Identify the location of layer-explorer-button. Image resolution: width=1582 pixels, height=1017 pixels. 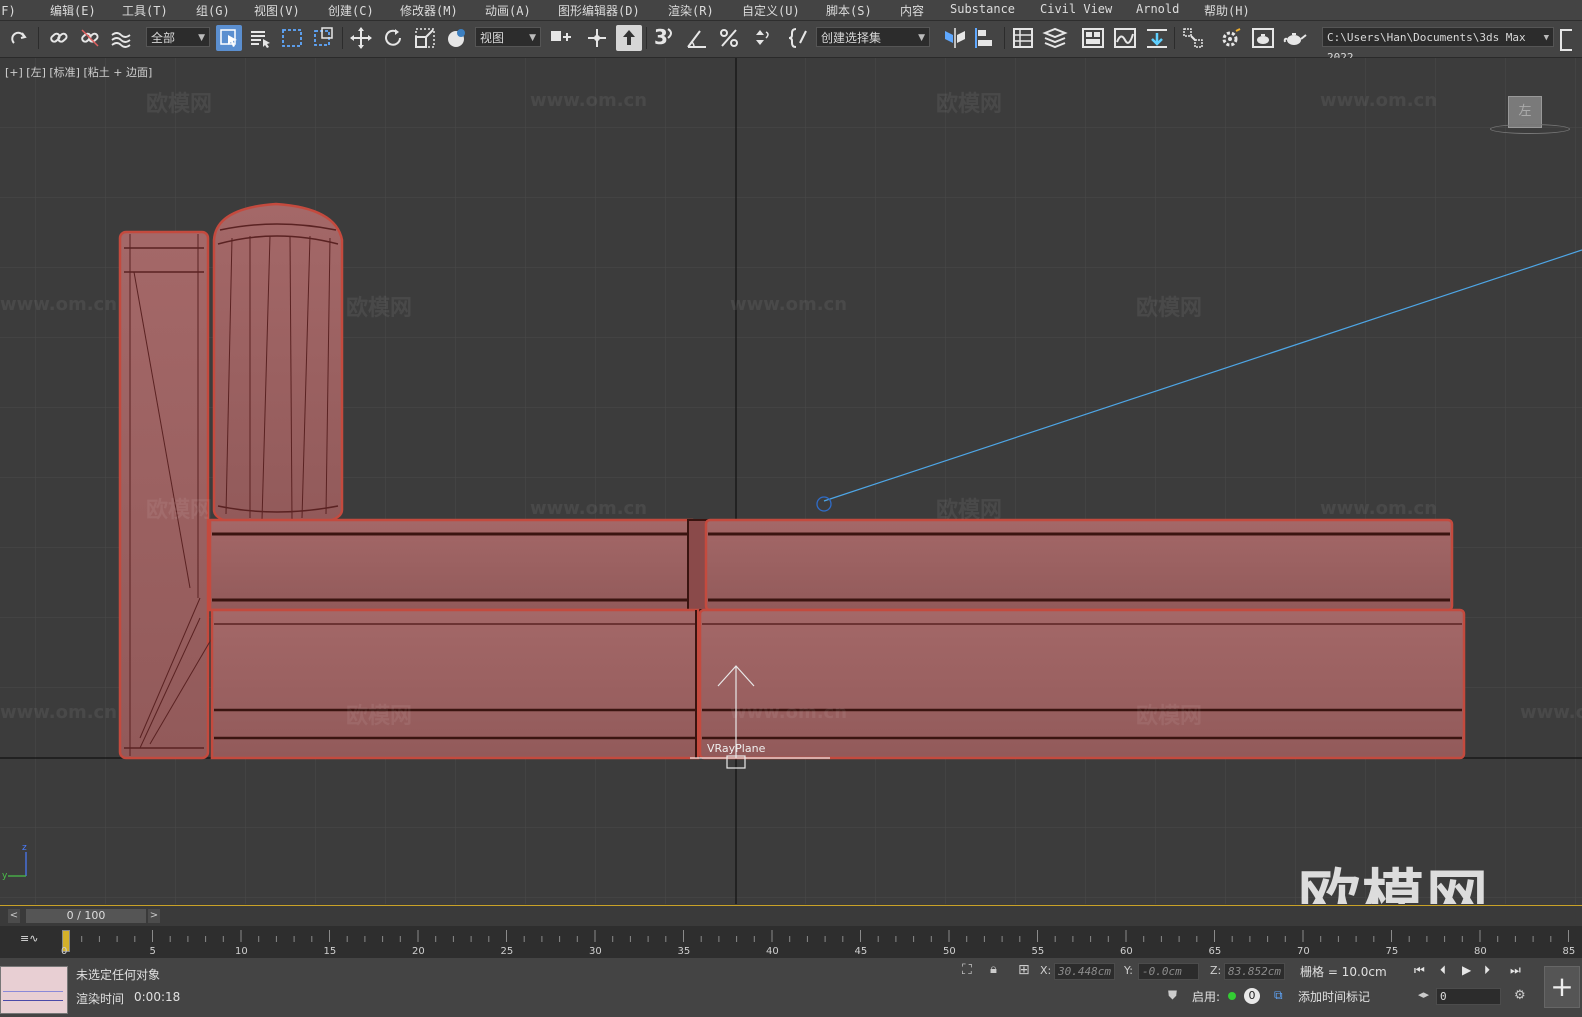
(1055, 38).